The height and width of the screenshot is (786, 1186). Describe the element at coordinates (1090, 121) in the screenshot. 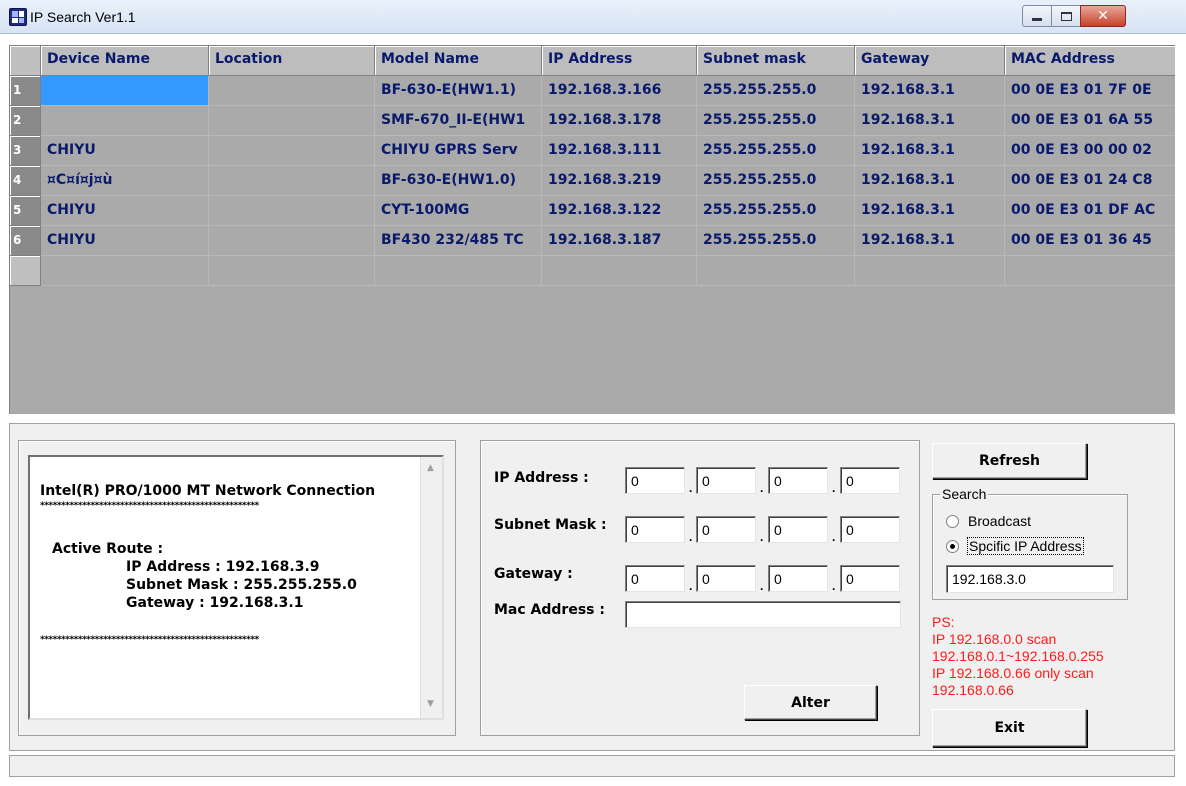

I see `table-cell: 00 0E E3 01 6A 55` at that location.